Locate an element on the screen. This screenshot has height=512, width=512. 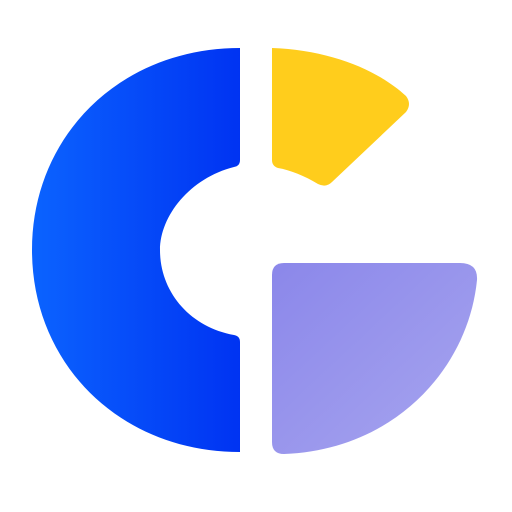
yellow-wedge-shape is located at coordinates (340, 117).